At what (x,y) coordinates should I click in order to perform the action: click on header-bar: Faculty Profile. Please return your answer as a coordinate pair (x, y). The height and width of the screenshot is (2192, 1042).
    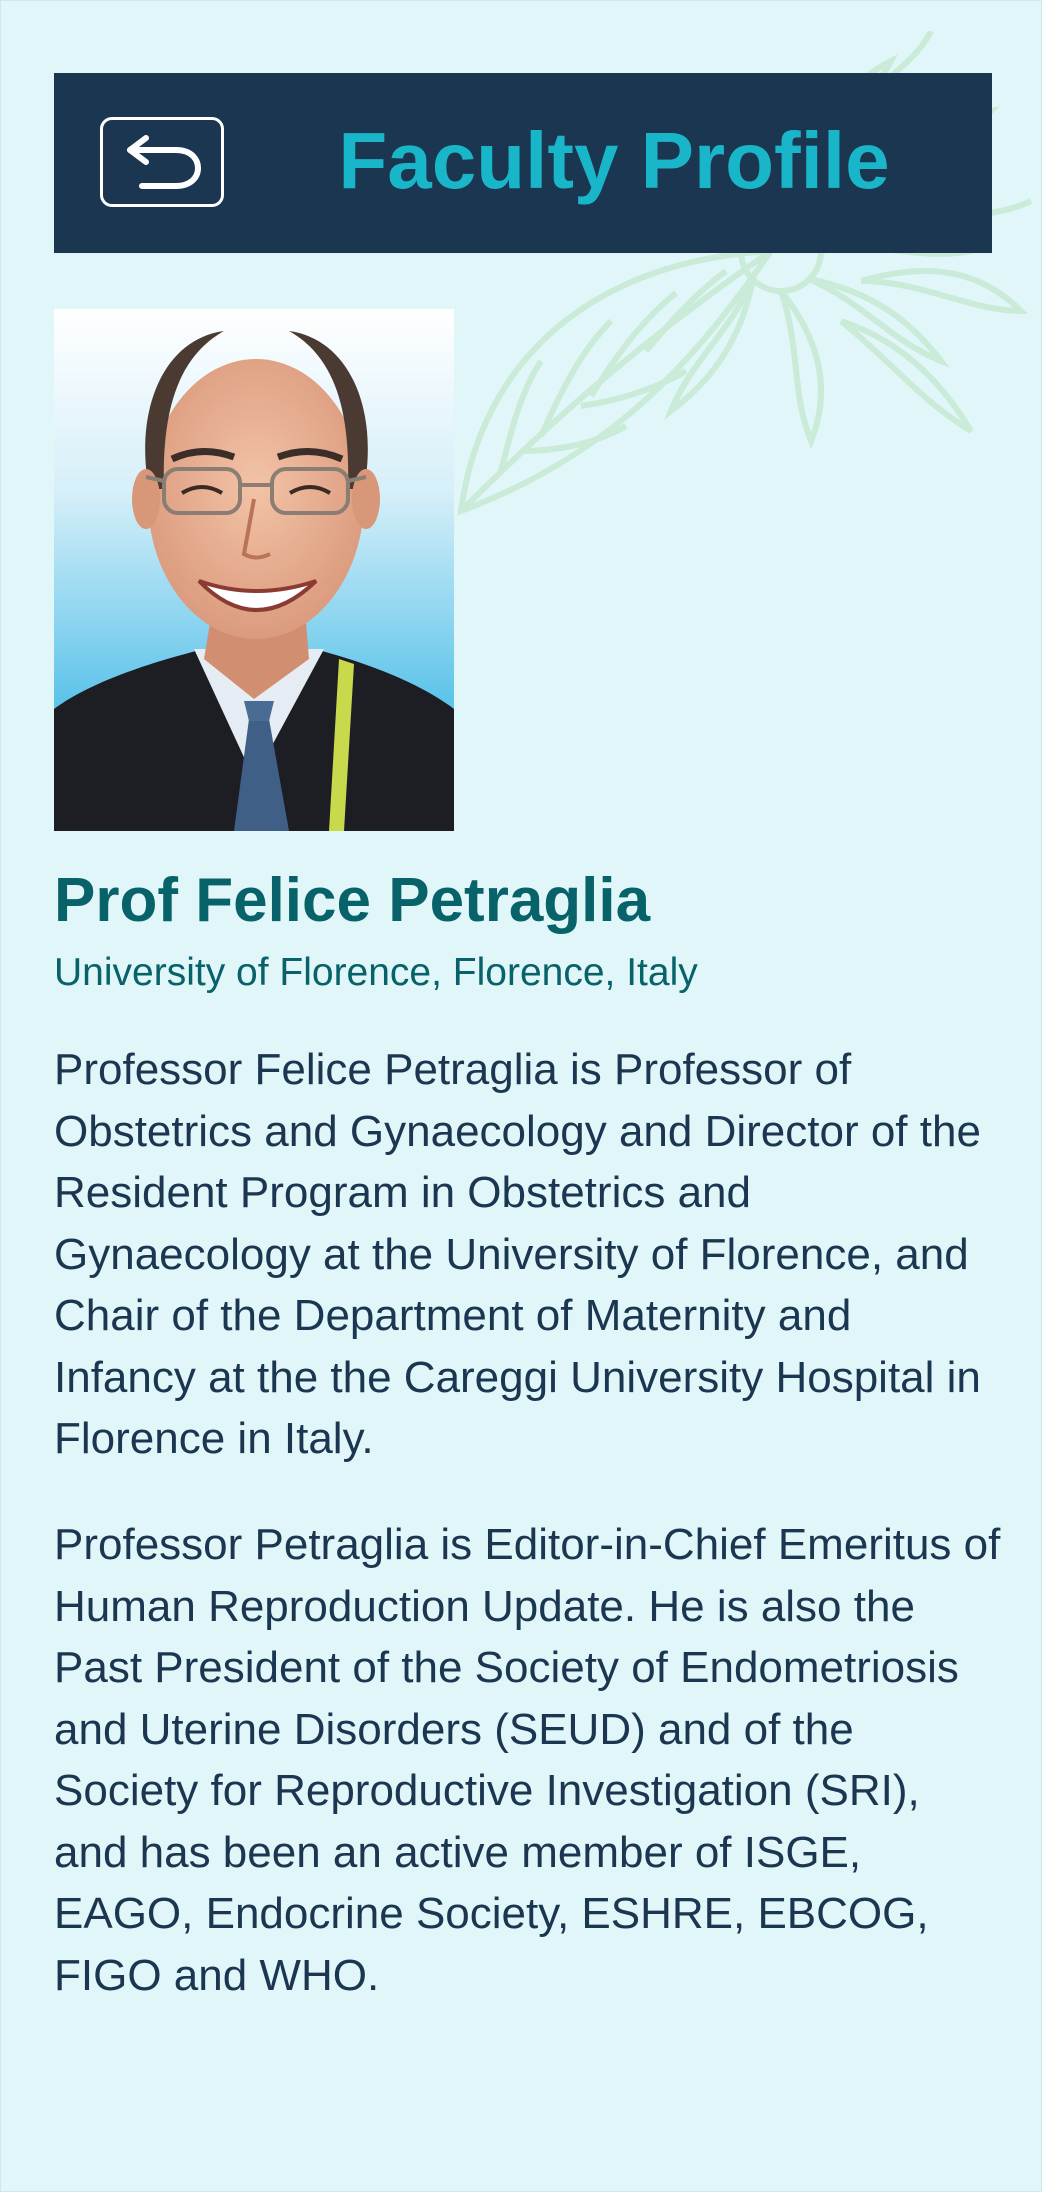
    Looking at the image, I should click on (523, 163).